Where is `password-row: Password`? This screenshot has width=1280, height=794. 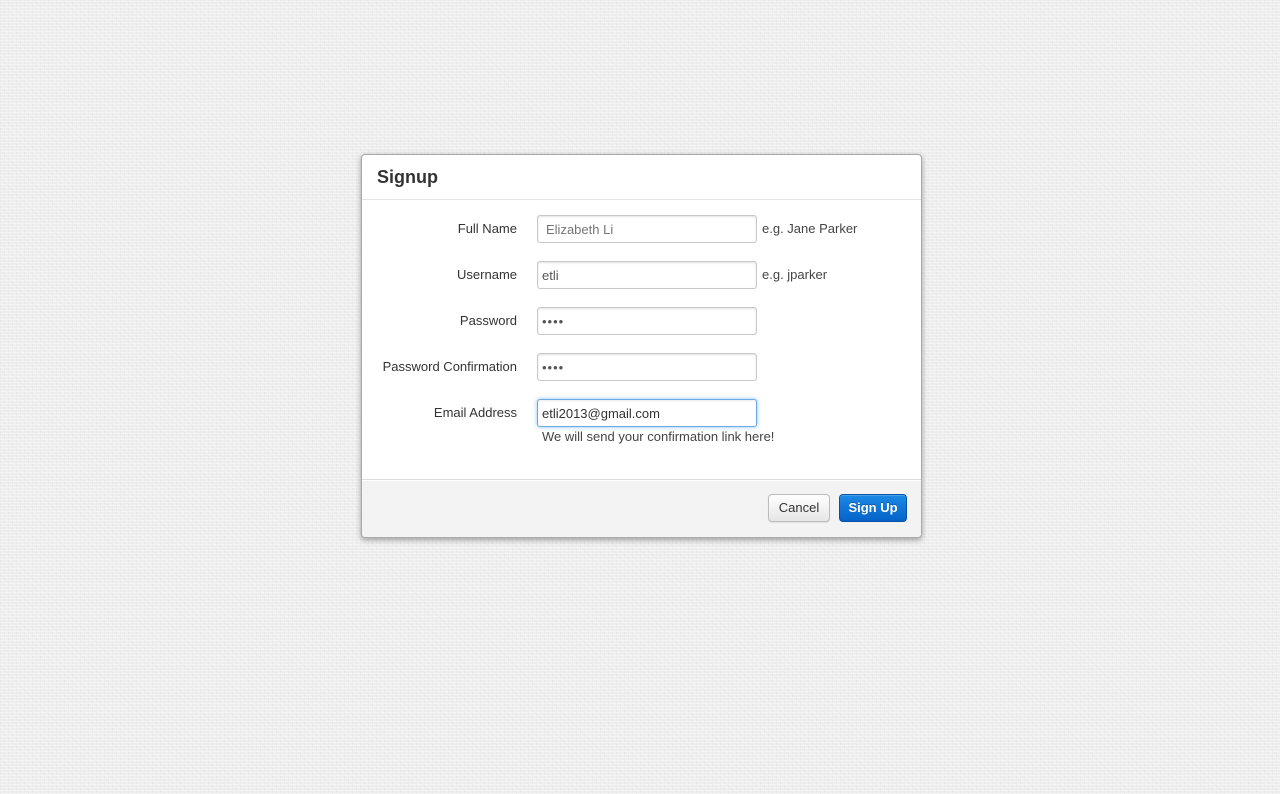
password-row: Password is located at coordinates (641, 321).